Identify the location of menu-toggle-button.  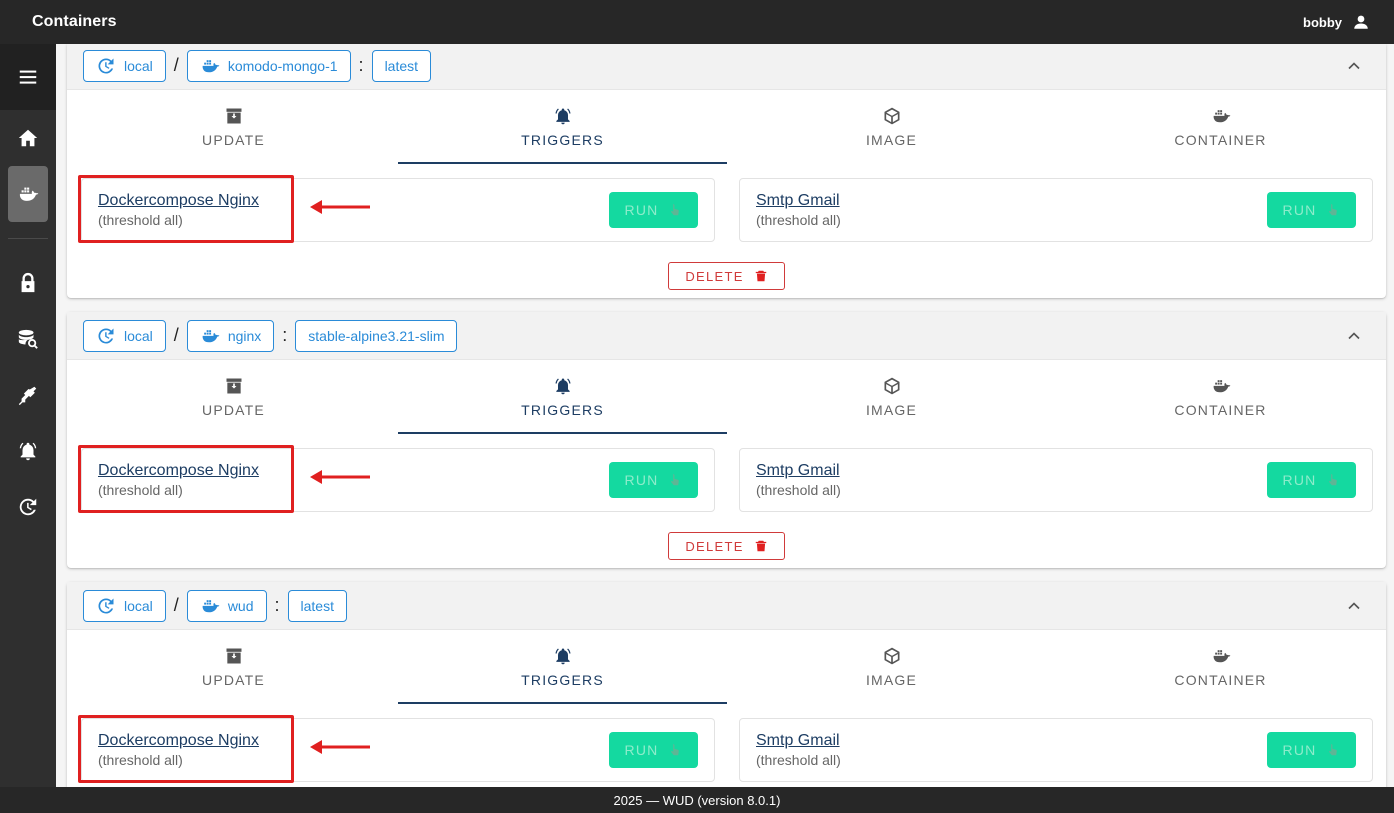
(28, 77).